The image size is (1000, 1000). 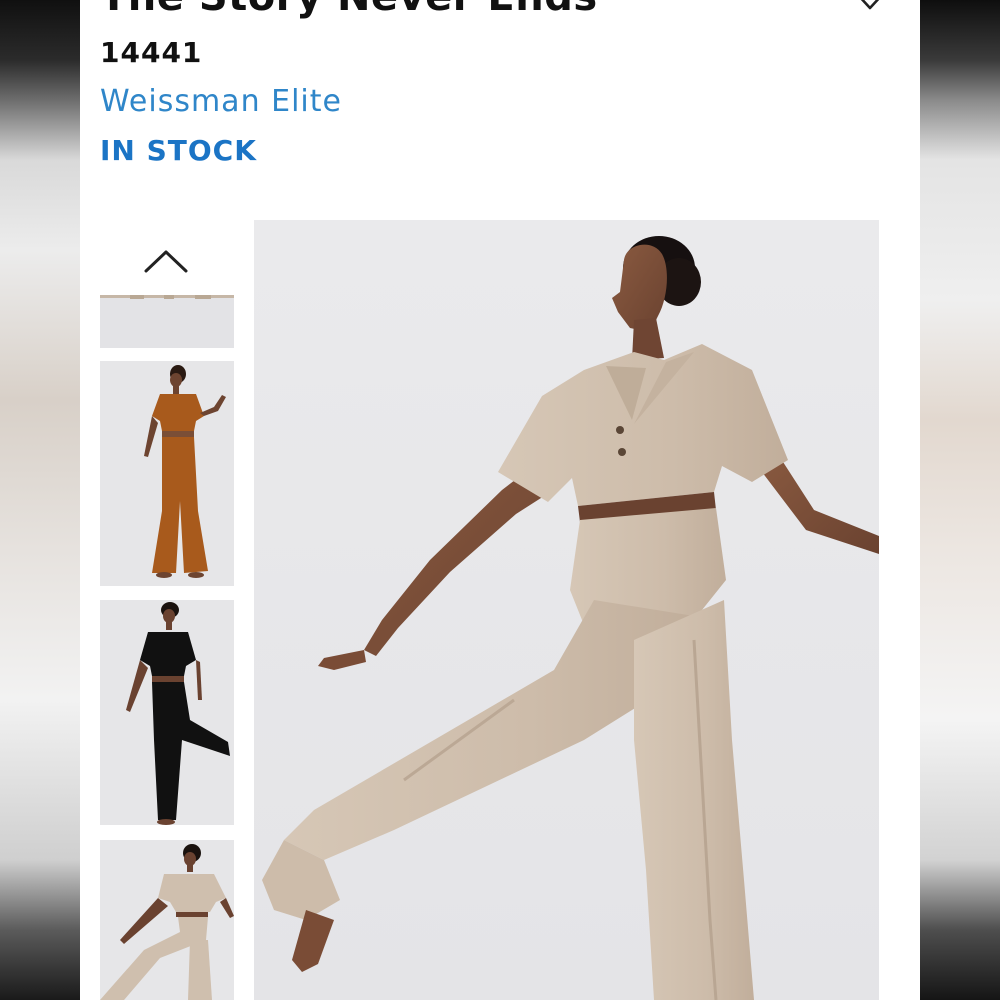 I want to click on thumbnail-rust-outfit, so click(x=167, y=473).